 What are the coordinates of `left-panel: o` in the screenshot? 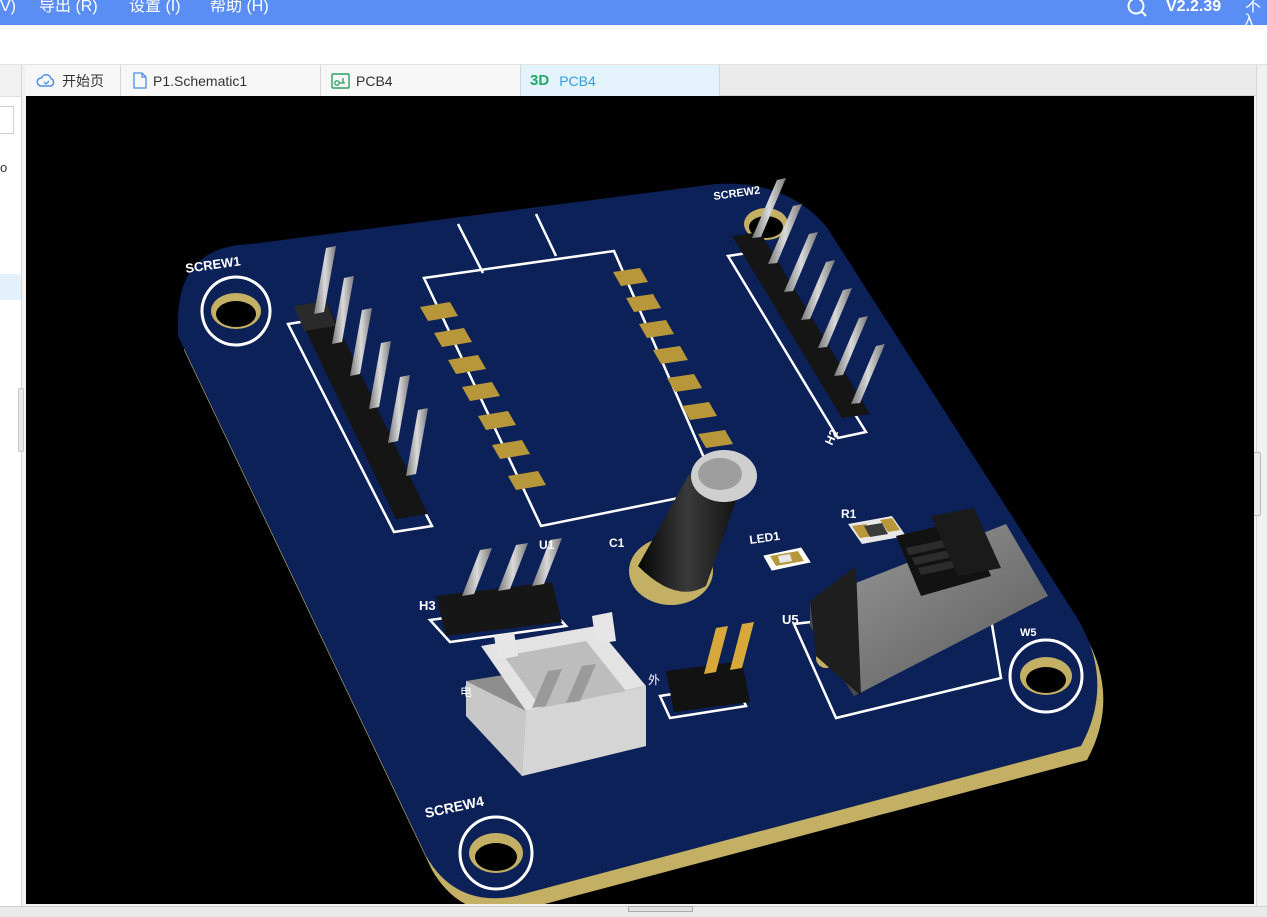 It's located at (11, 486).